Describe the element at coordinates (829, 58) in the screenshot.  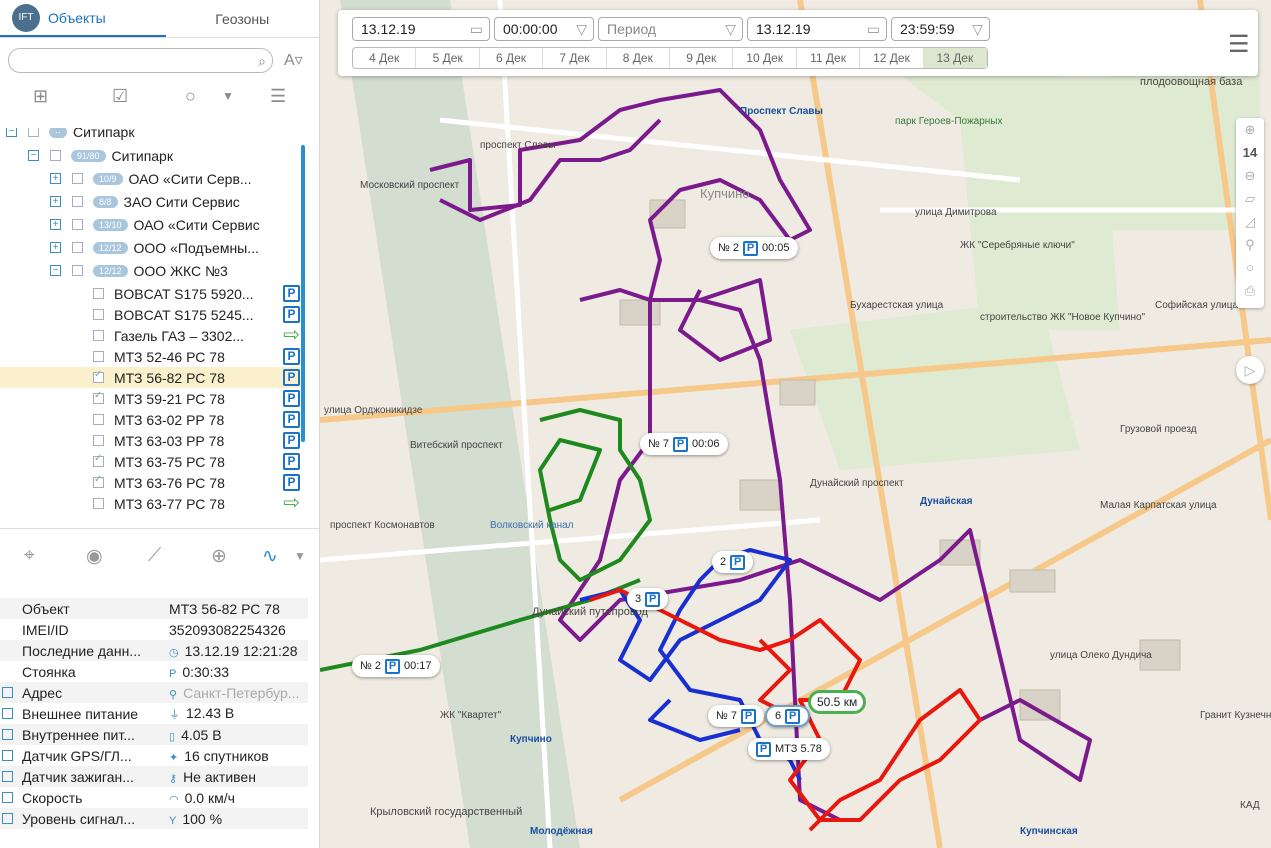
I see `day-button: 11 Дек` at that location.